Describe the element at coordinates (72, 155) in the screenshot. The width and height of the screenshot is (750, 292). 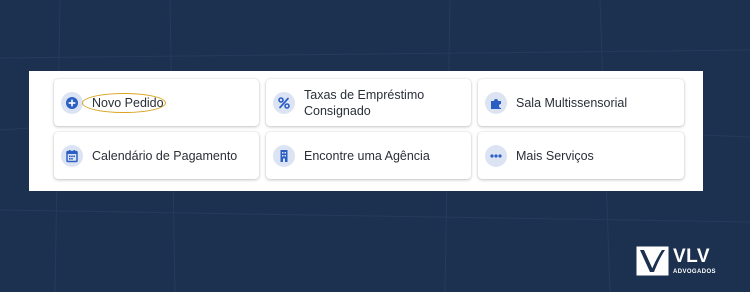
I see `calendar-icon` at that location.